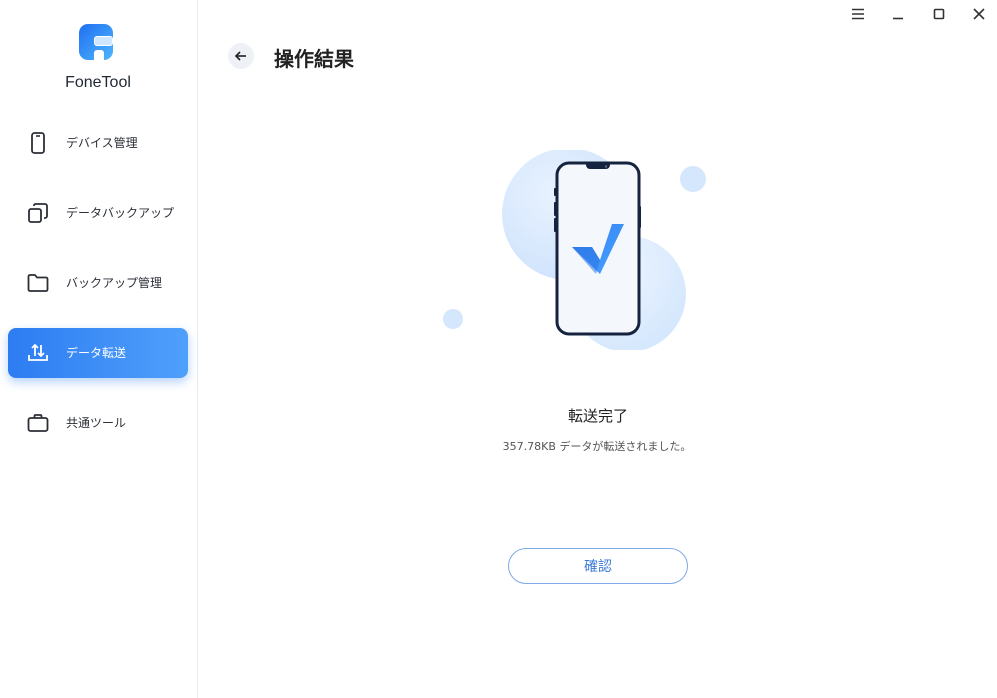 Image resolution: width=997 pixels, height=698 pixels. I want to click on sidebar-item-backup-management: バックアップ管理, so click(98, 283).